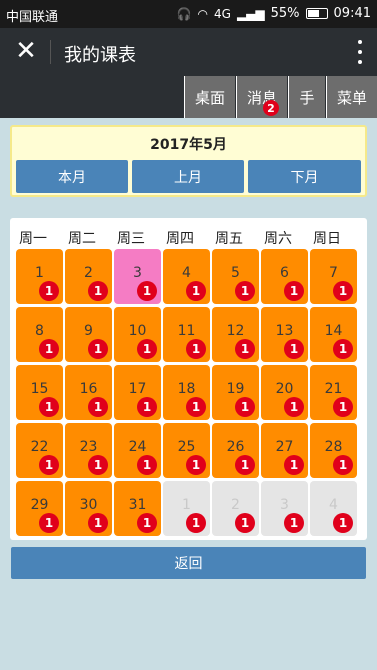 The height and width of the screenshot is (670, 377). What do you see at coordinates (333, 505) in the screenshot?
I see `day-number: 4` at bounding box center [333, 505].